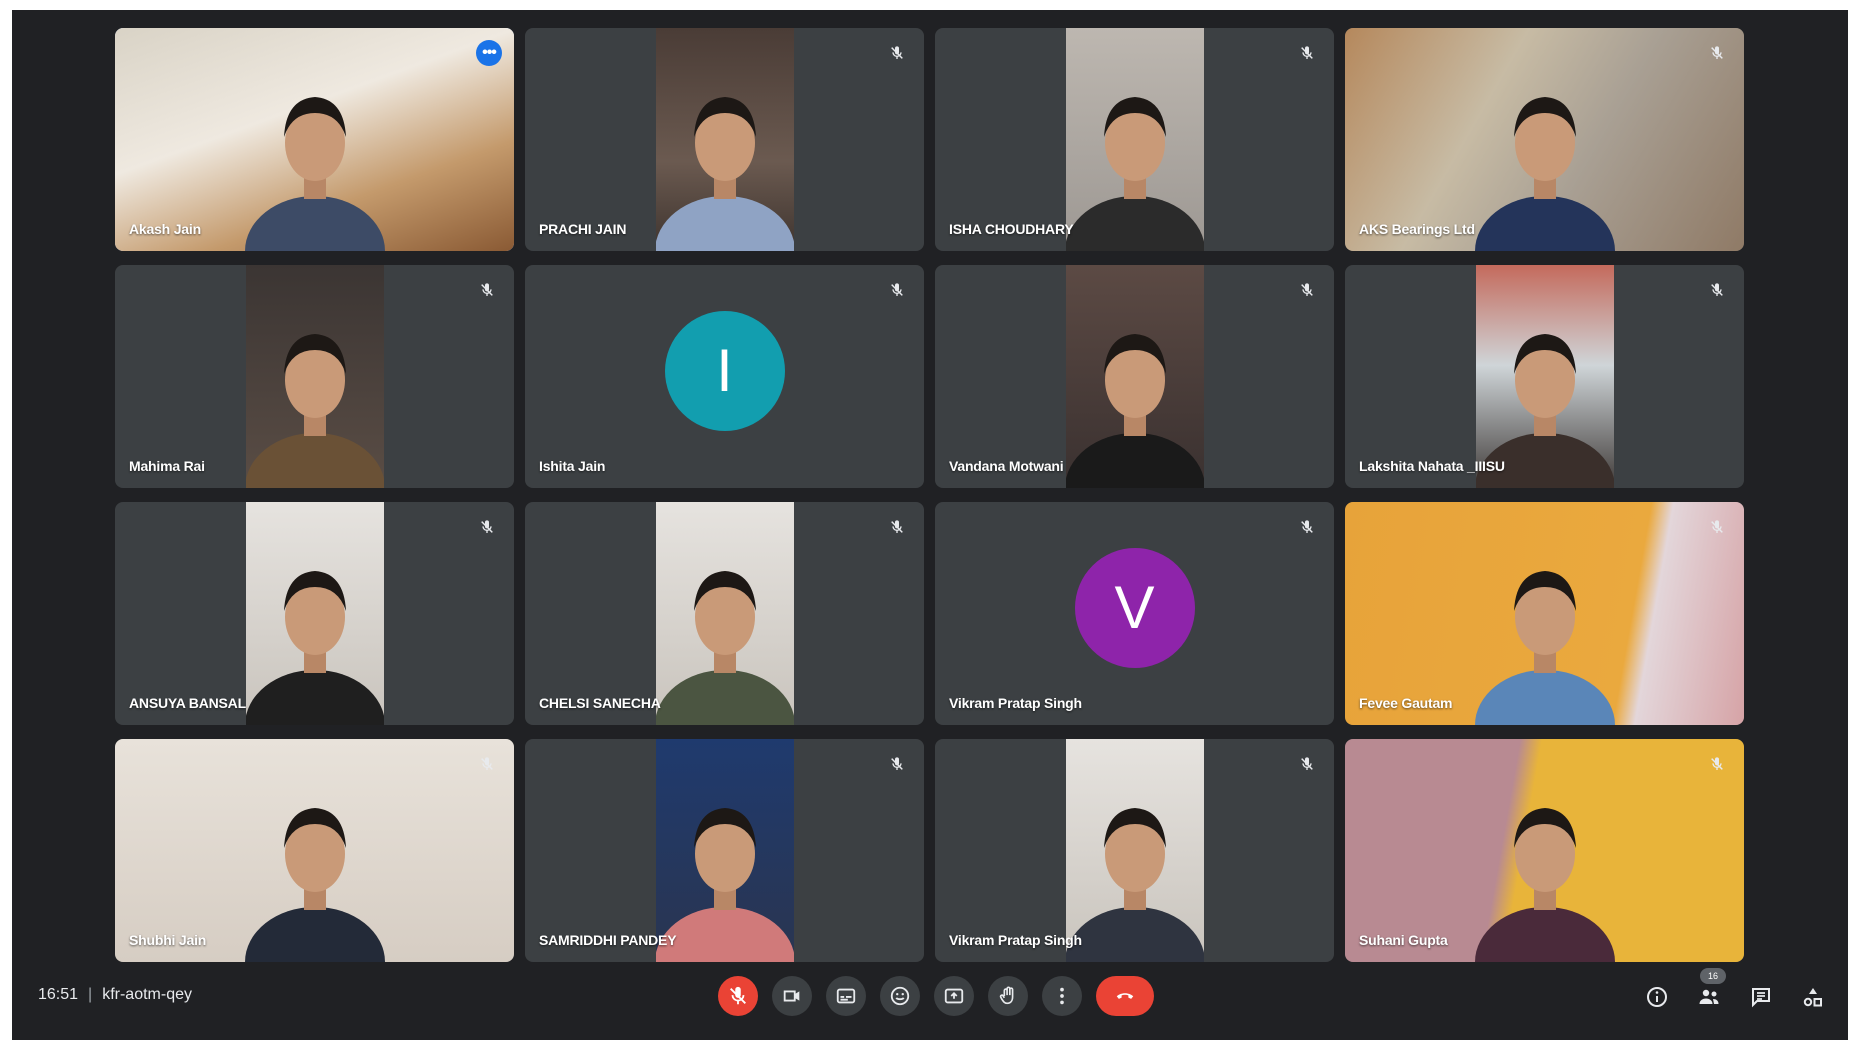 This screenshot has height=1041, width=1852. I want to click on participant-name: Vandana Motwani, so click(1006, 466).